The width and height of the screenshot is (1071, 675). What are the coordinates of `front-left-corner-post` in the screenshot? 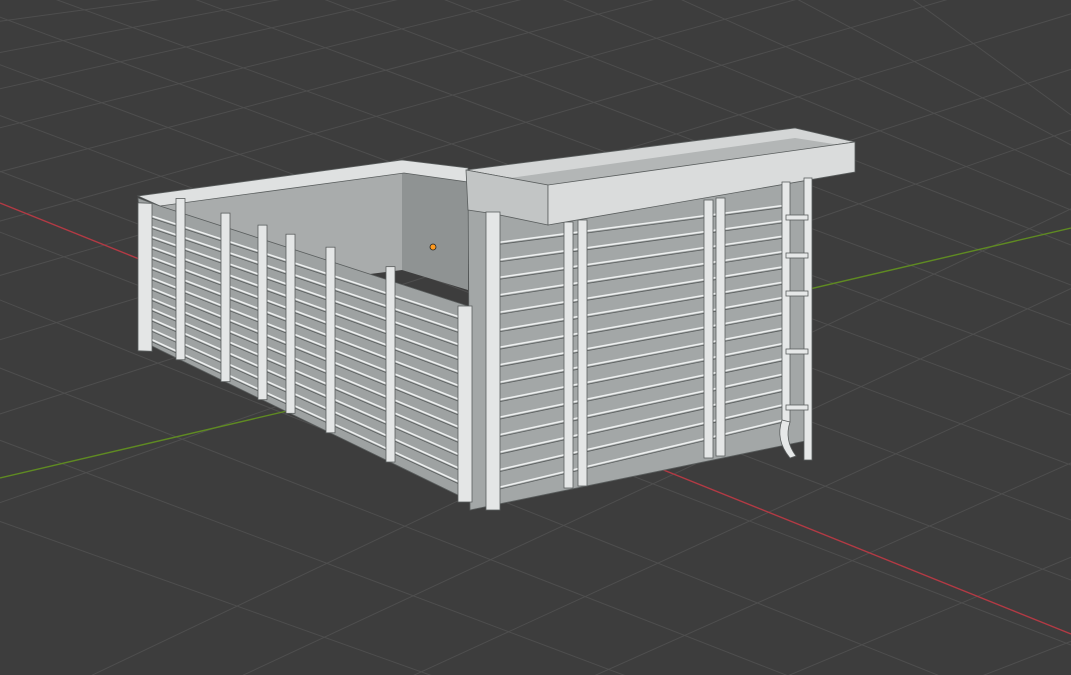 It's located at (465, 404).